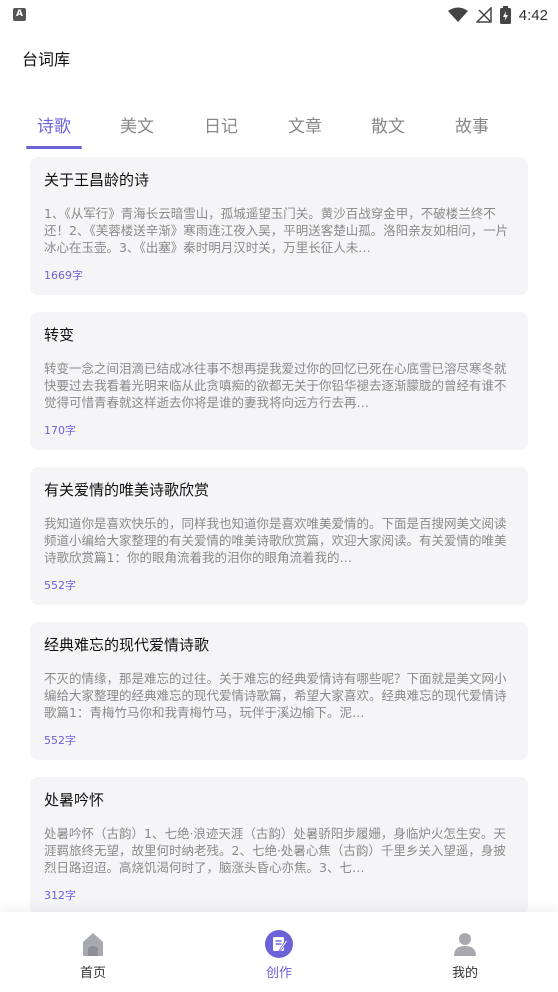 This screenshot has height=992, width=558. Describe the element at coordinates (92, 973) in the screenshot. I see `nav-home-label: 首页` at that location.